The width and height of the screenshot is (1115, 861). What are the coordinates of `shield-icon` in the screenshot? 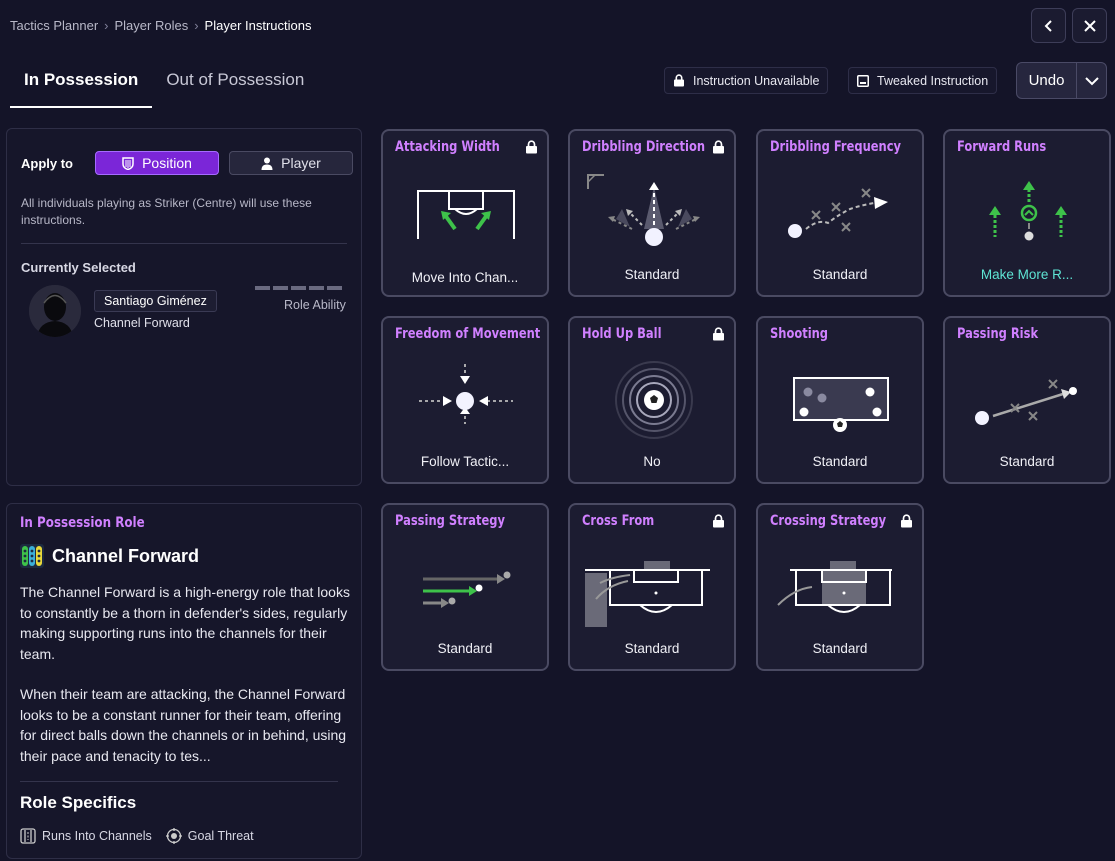 It's located at (128, 163).